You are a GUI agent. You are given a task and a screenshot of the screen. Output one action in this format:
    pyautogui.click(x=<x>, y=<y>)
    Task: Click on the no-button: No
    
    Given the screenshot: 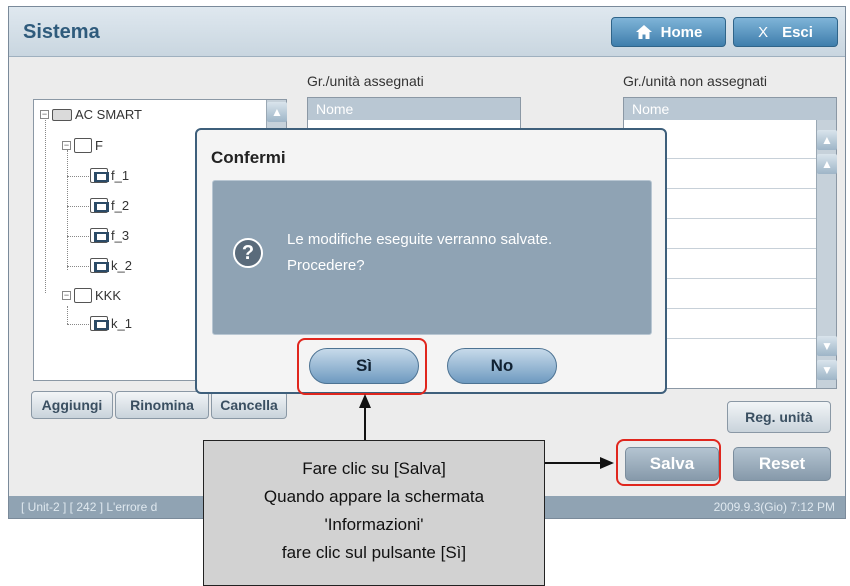 What is the action you would take?
    pyautogui.click(x=502, y=366)
    